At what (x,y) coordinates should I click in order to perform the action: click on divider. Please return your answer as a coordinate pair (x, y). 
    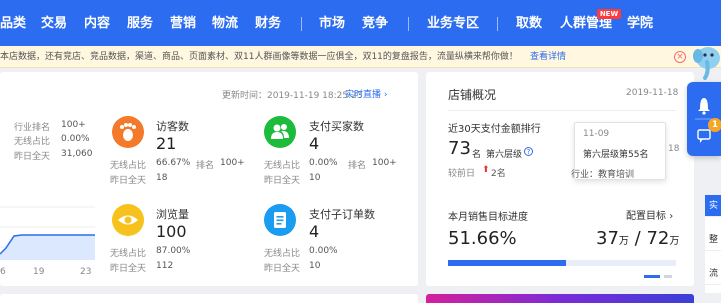
    Looking at the image, I should click on (562, 110).